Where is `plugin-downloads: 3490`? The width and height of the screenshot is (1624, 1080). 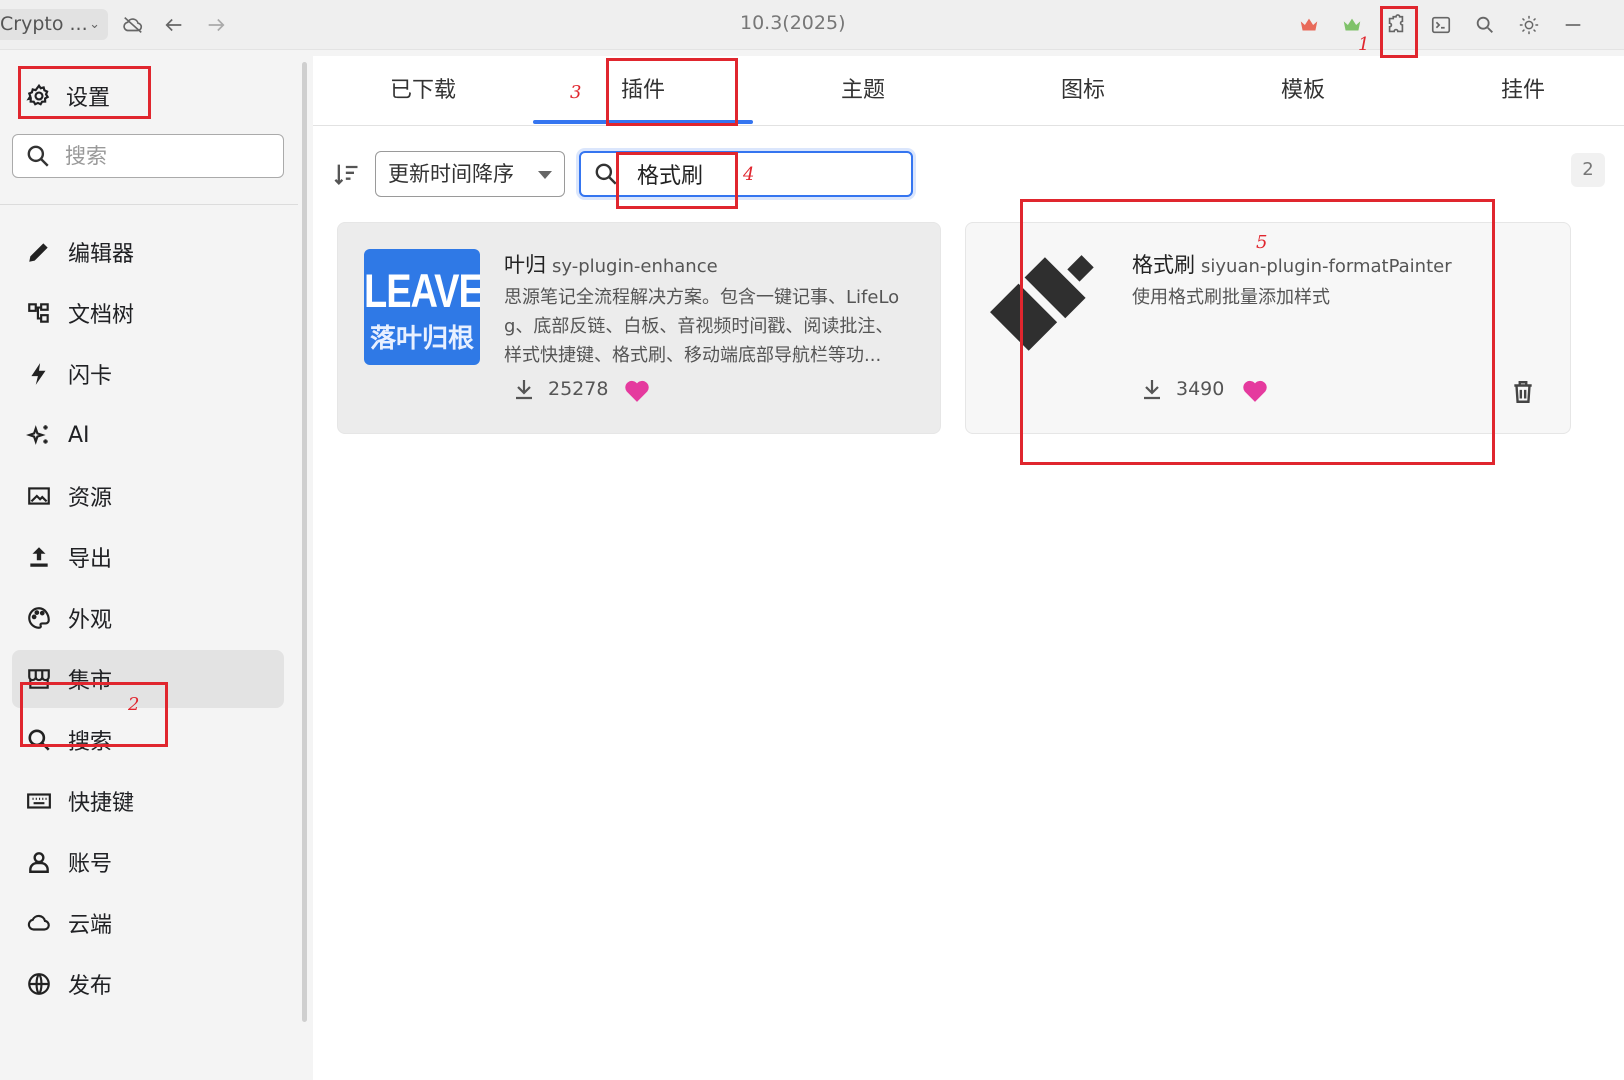
plugin-downloads: 3490 is located at coordinates (1182, 389).